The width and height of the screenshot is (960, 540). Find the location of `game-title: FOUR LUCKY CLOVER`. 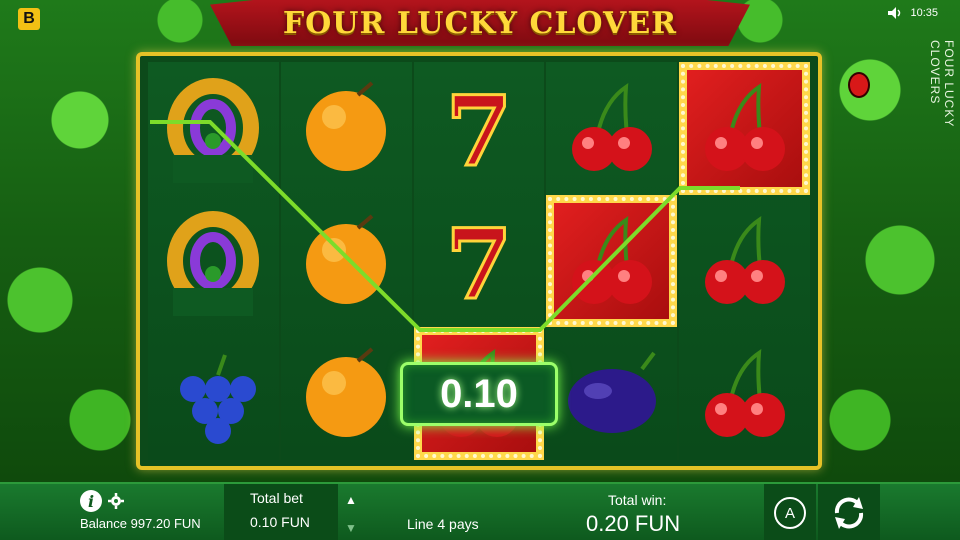

game-title: FOUR LUCKY CLOVER is located at coordinates (480, 23).